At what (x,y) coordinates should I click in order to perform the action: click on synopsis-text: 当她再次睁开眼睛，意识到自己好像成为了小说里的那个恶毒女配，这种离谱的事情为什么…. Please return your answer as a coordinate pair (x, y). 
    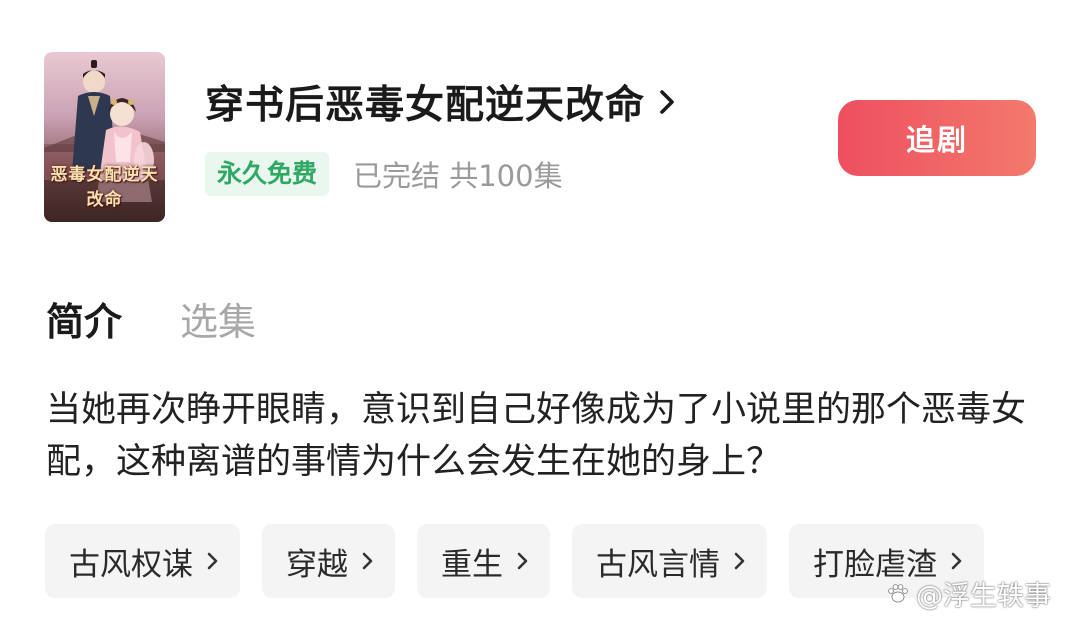
    Looking at the image, I should click on (536, 436).